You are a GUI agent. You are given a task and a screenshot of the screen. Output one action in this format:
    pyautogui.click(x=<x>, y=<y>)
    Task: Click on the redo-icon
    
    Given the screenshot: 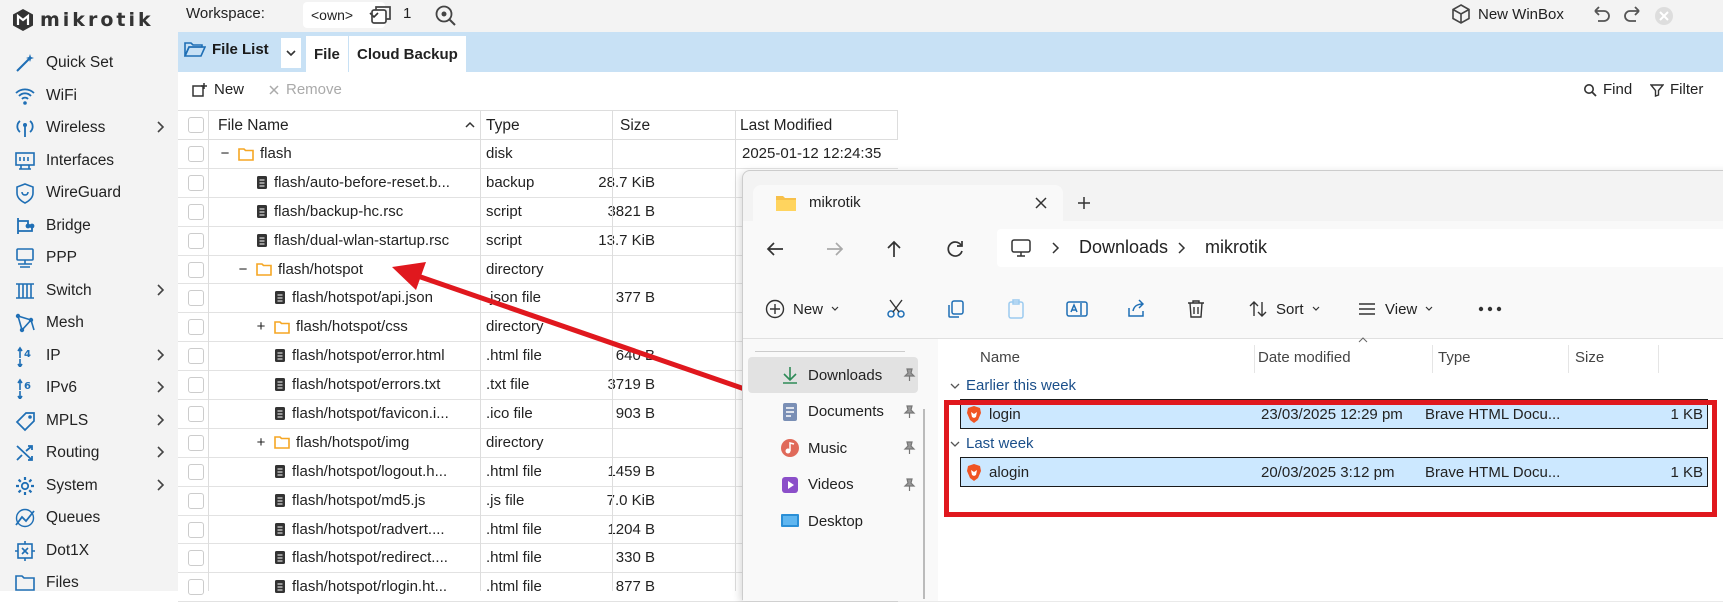 What is the action you would take?
    pyautogui.click(x=1633, y=15)
    